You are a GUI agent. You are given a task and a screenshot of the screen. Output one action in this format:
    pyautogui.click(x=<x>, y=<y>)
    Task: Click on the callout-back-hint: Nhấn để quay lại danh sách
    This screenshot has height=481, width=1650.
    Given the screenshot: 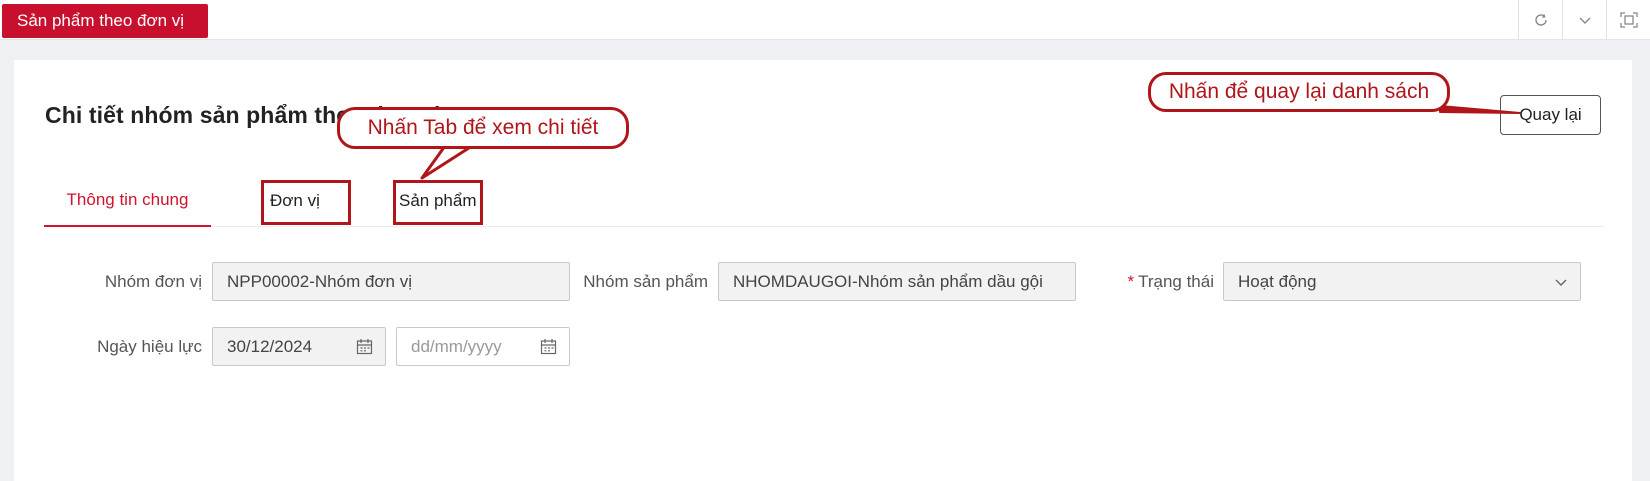 What is the action you would take?
    pyautogui.click(x=1299, y=92)
    